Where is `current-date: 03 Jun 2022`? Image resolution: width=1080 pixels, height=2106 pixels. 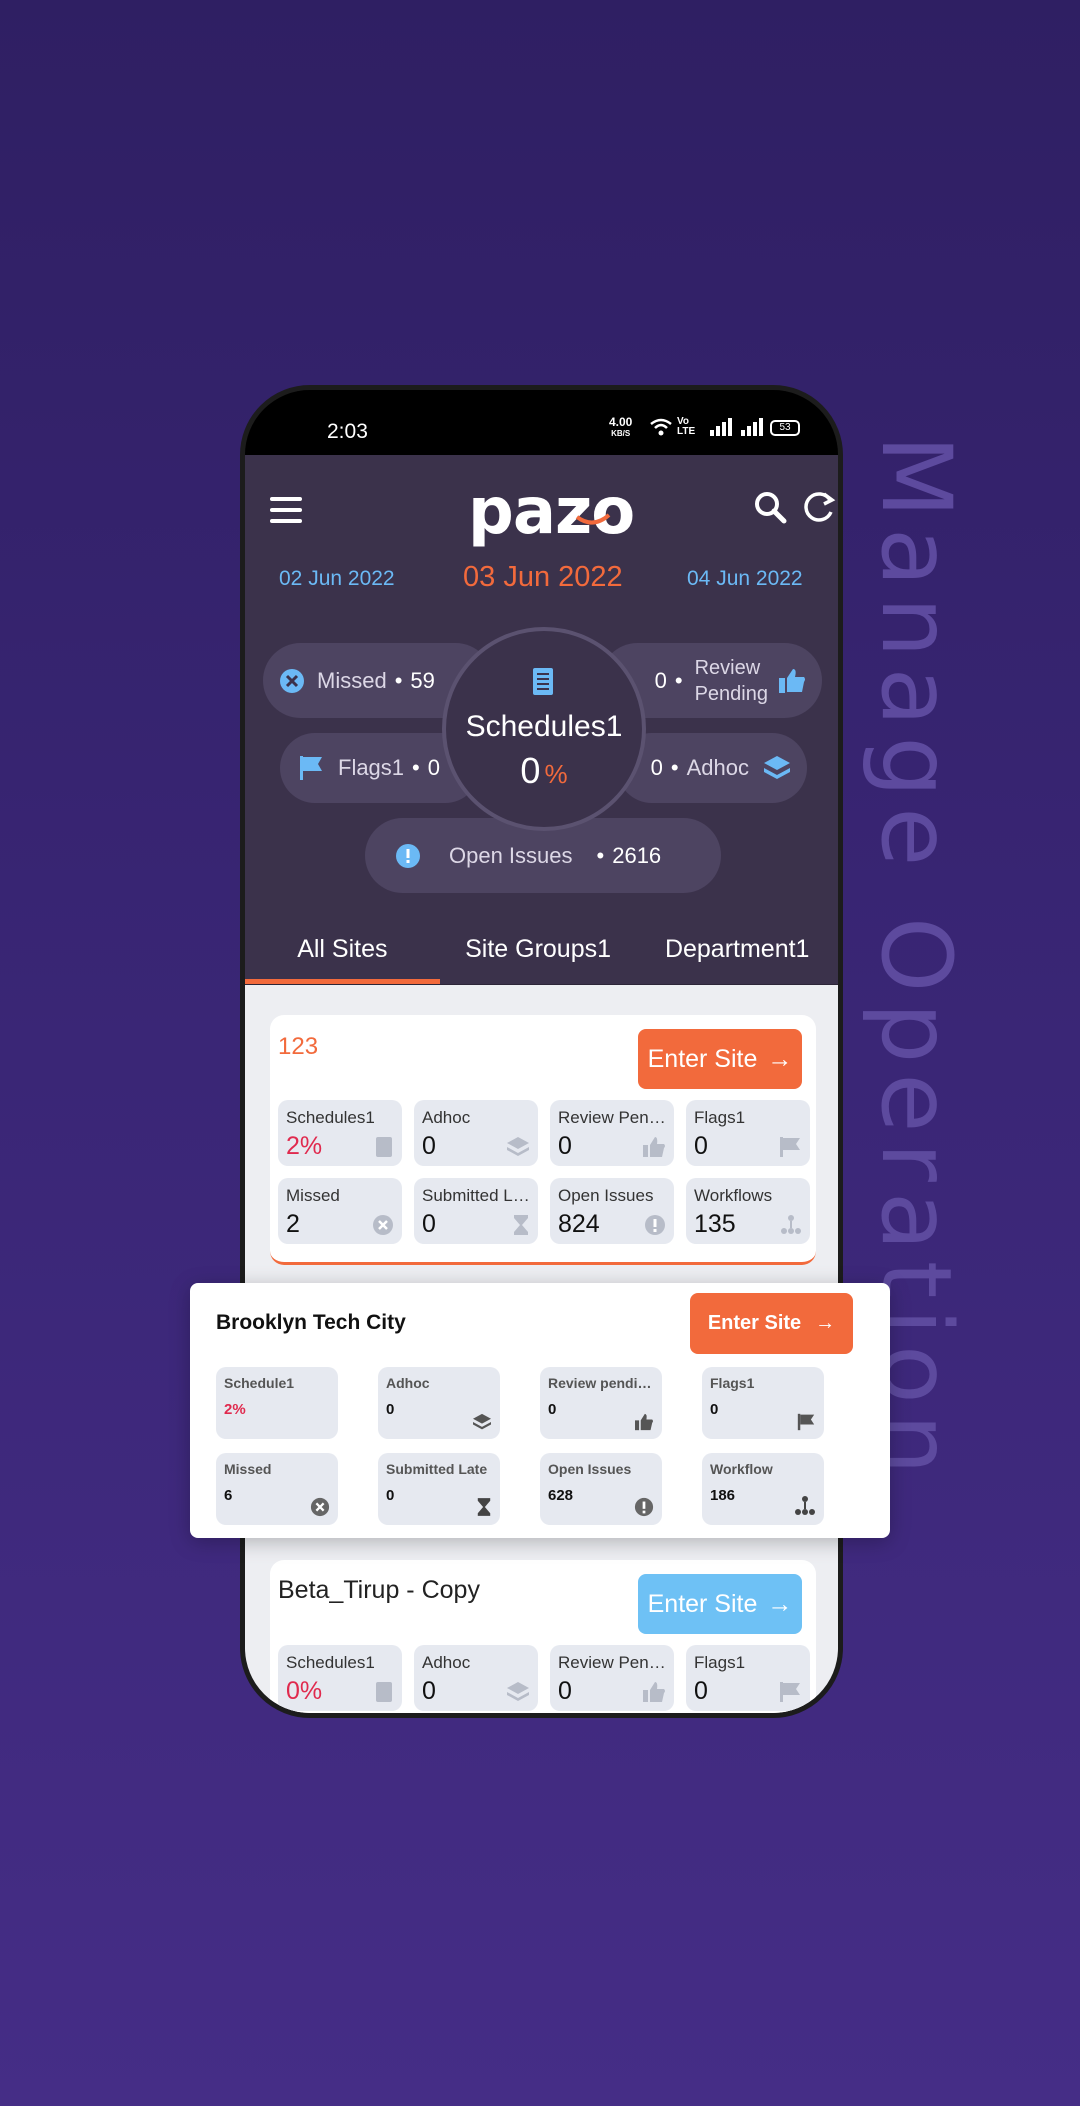 current-date: 03 Jun 2022 is located at coordinates (543, 577).